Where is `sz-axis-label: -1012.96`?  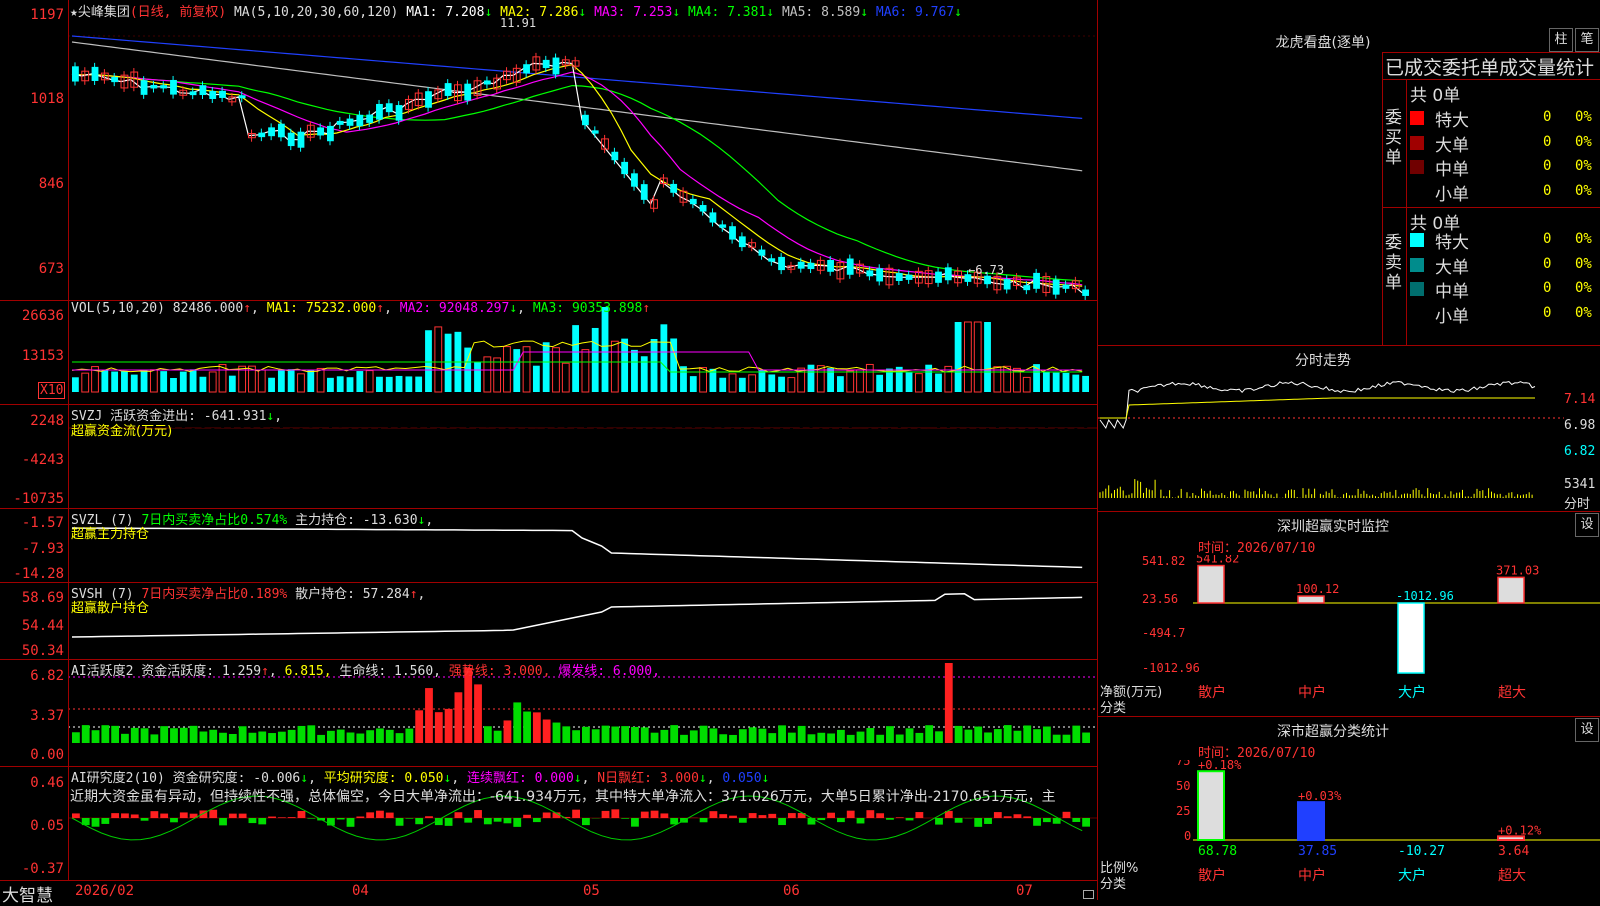 sz-axis-label: -1012.96 is located at coordinates (1171, 668).